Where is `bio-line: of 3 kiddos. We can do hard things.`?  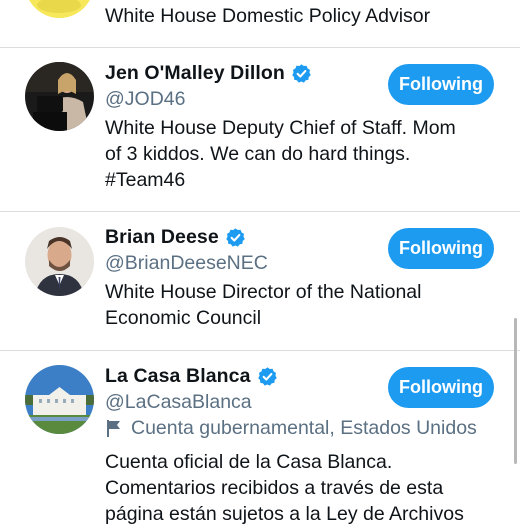 bio-line: of 3 kiddos. We can do hard things. is located at coordinates (258, 154).